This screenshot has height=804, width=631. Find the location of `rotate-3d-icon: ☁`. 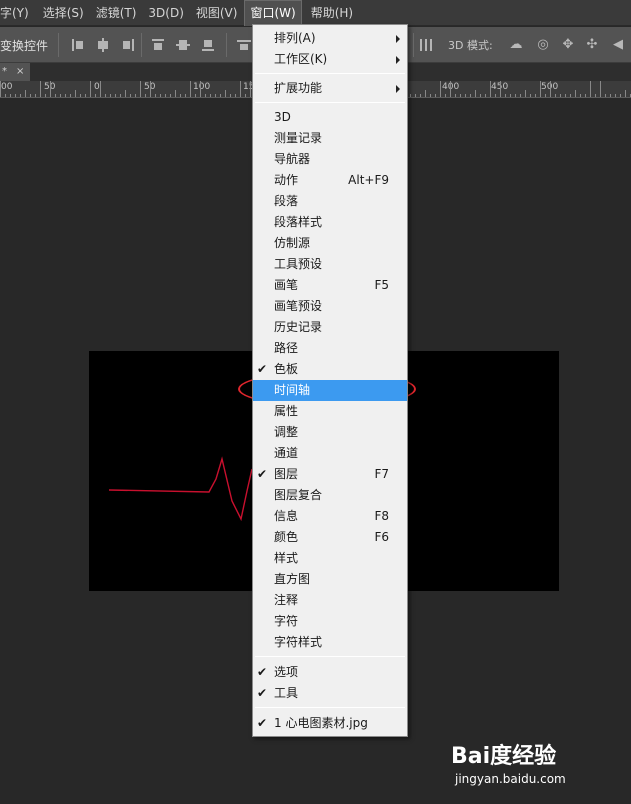

rotate-3d-icon: ☁ is located at coordinates (516, 45).